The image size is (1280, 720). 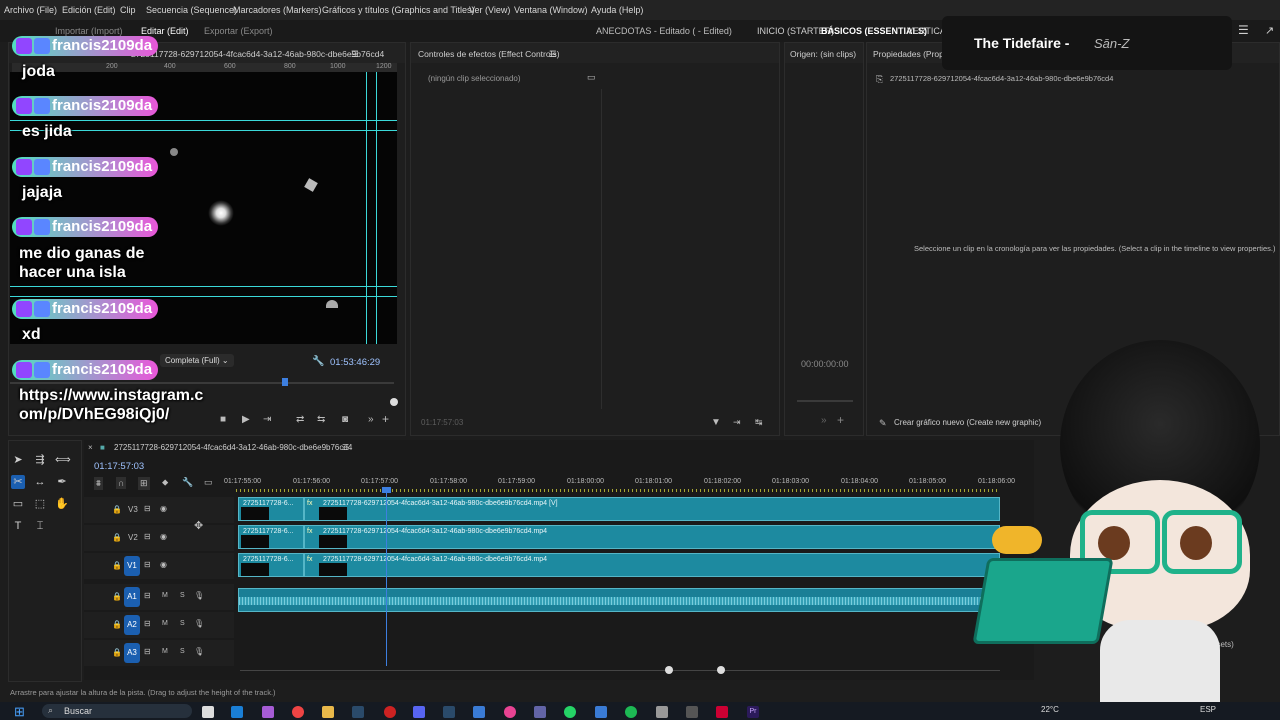 What do you see at coordinates (419, 712) in the screenshot?
I see `discord-icon` at bounding box center [419, 712].